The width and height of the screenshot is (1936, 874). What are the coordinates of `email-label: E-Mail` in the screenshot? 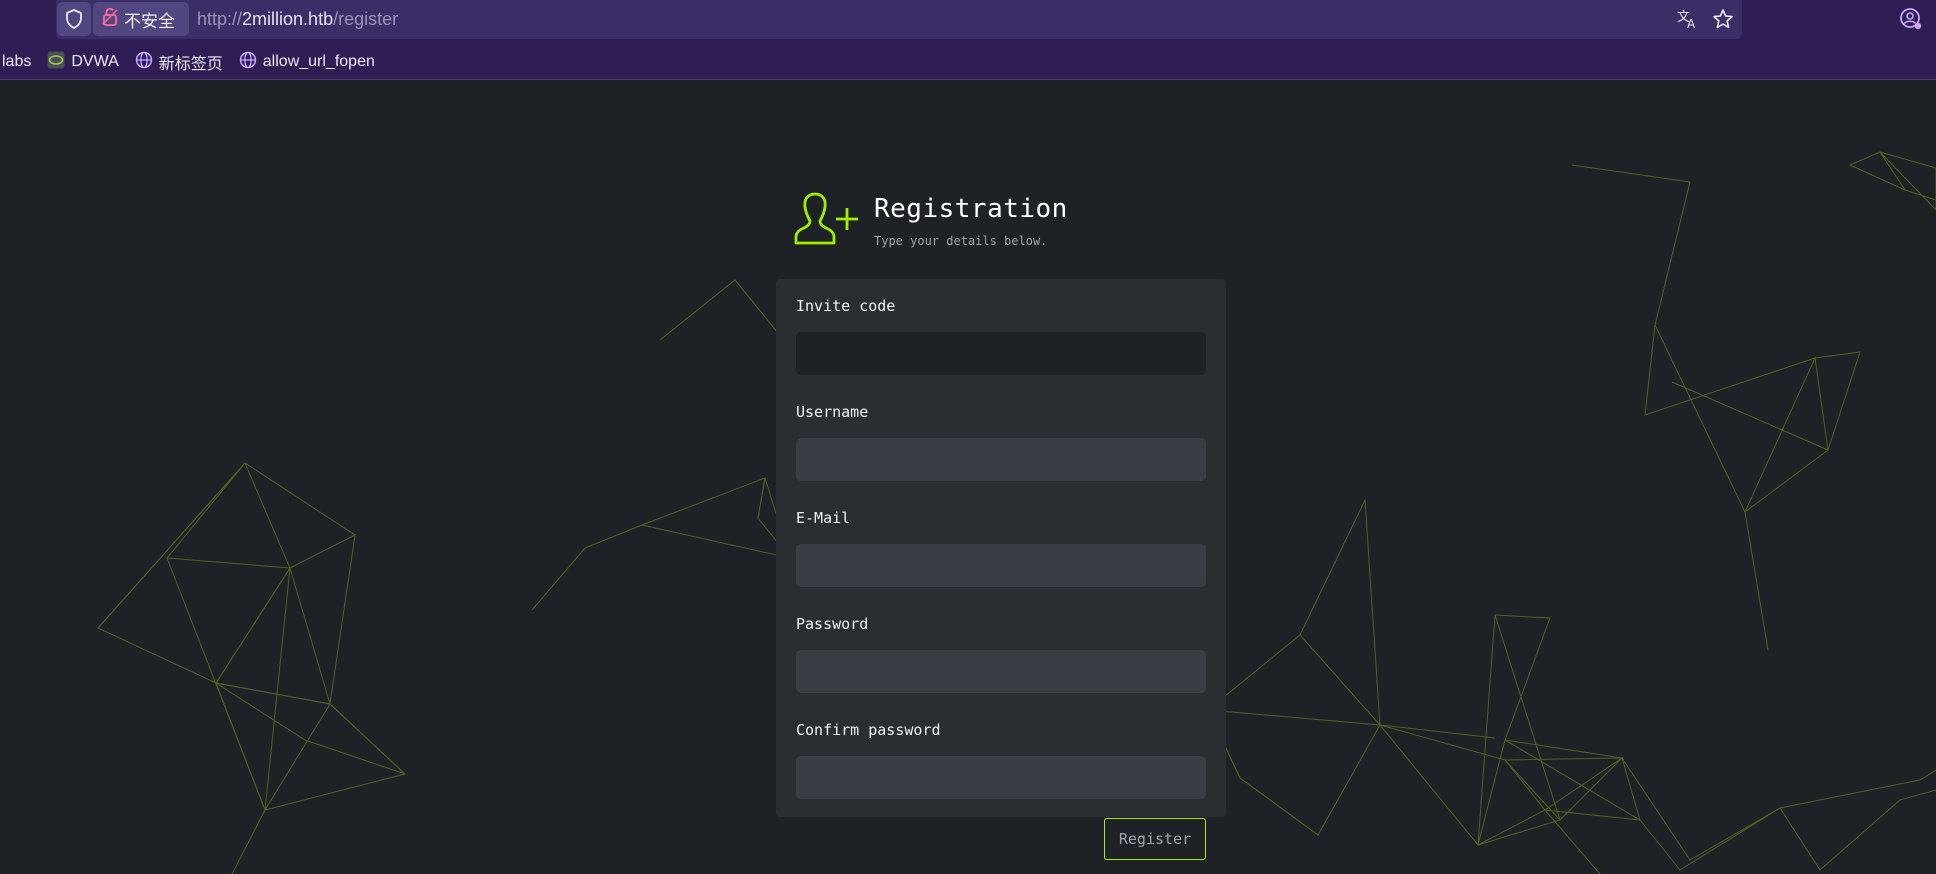 It's located at (823, 518).